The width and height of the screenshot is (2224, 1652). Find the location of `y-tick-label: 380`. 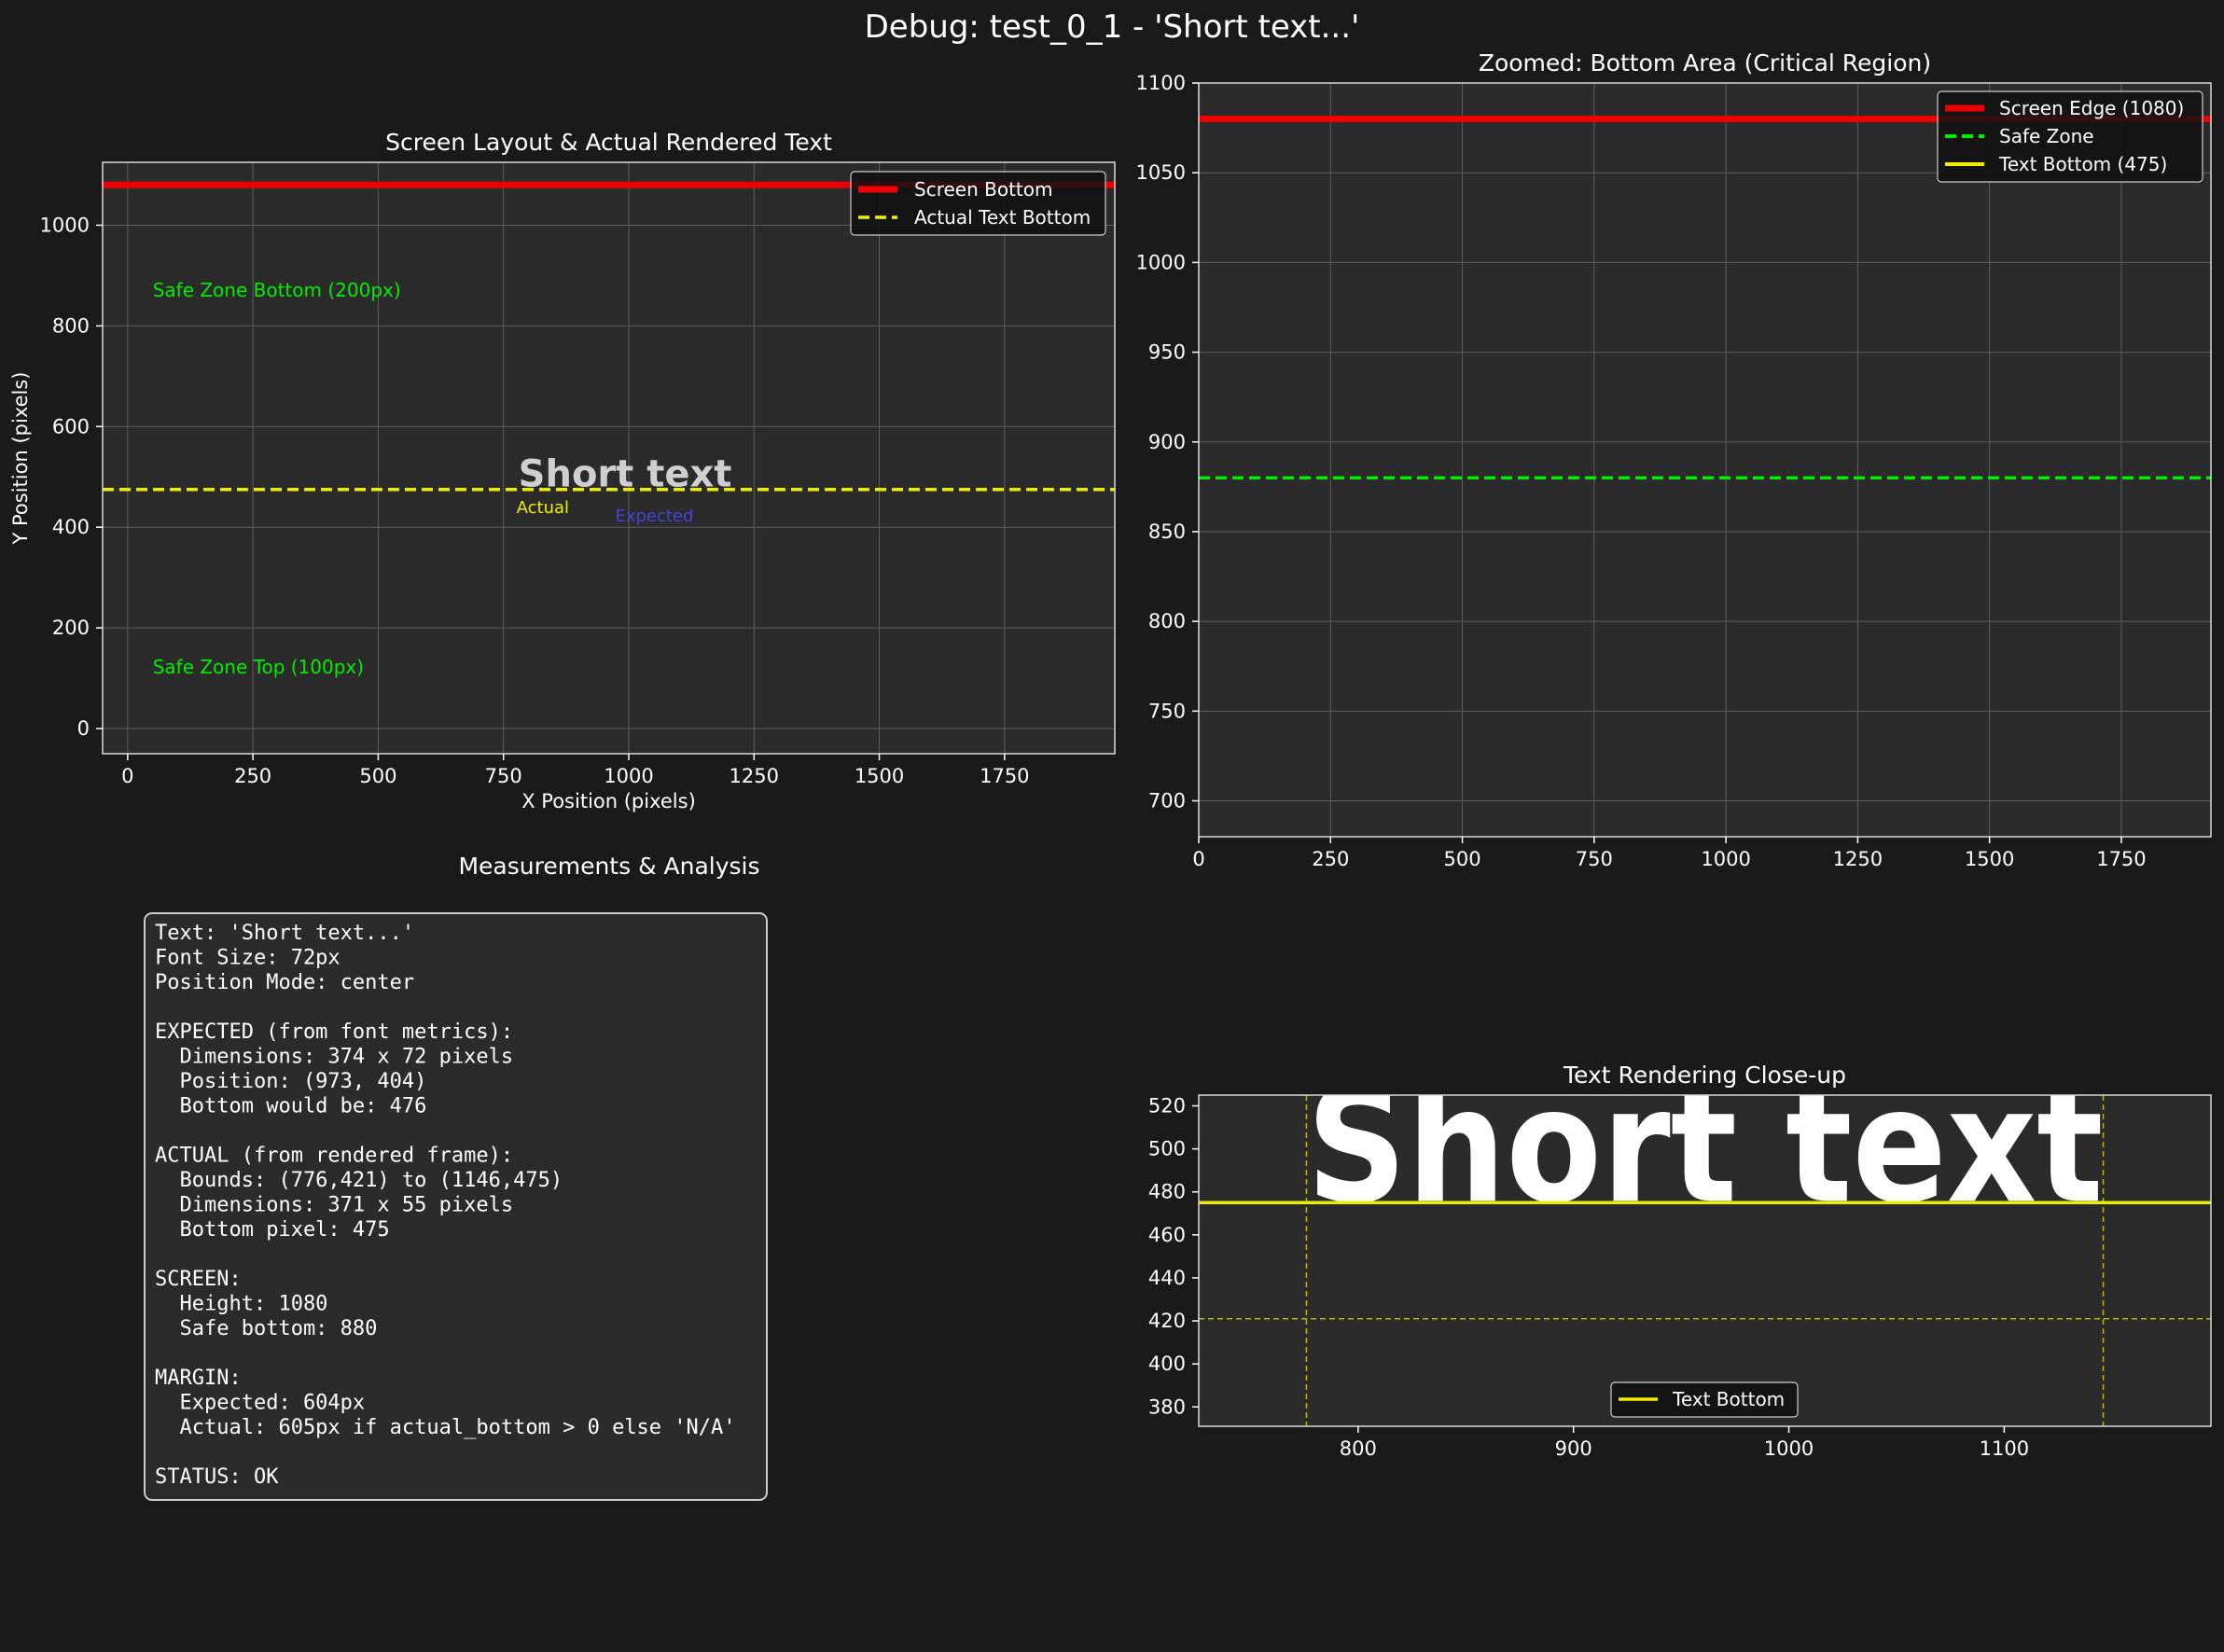

y-tick-label: 380 is located at coordinates (1167, 1406).